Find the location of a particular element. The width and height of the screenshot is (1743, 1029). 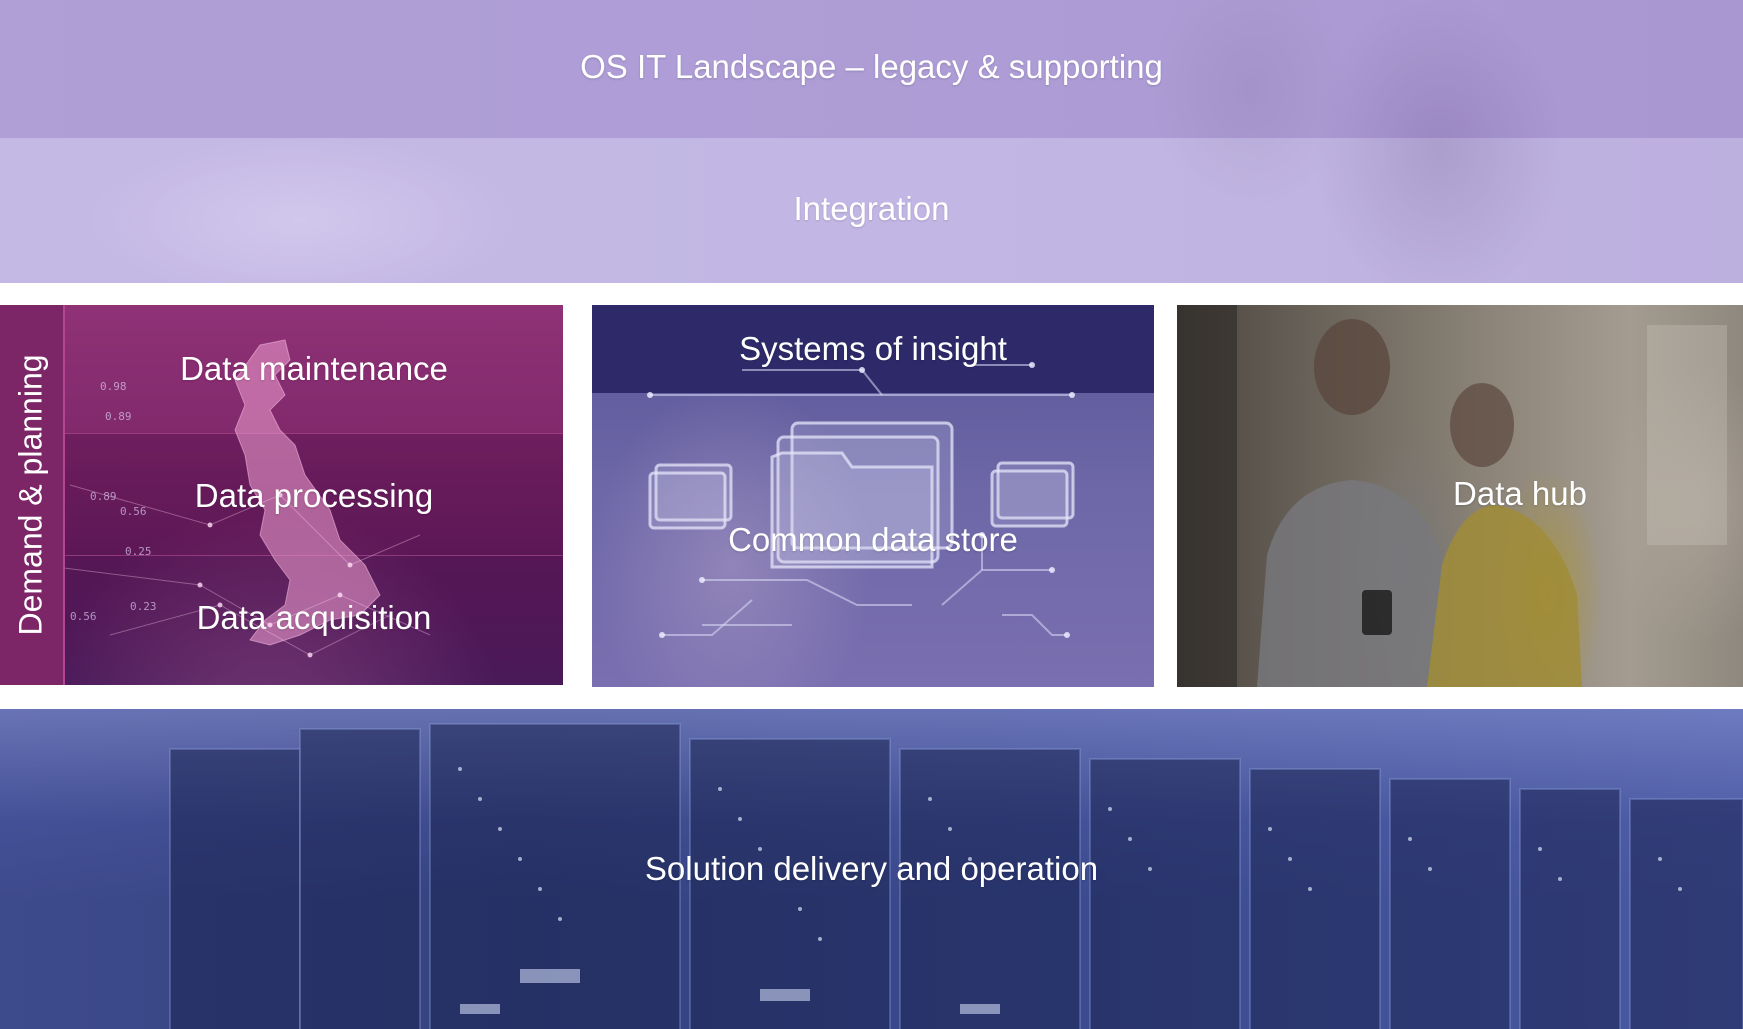

solution-delivery-label: Solution delivery and operation is located at coordinates (871, 868).